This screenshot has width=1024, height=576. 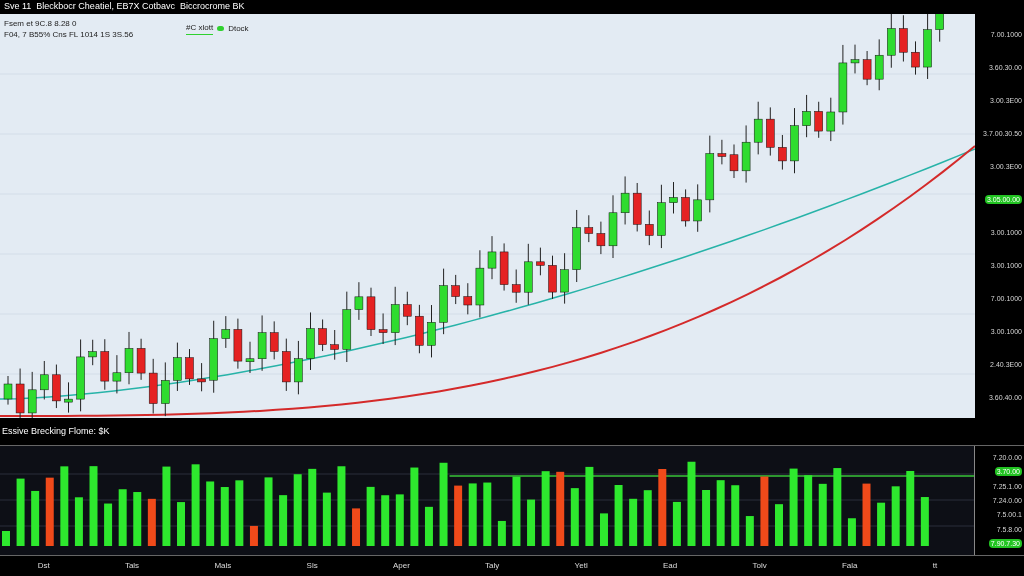 What do you see at coordinates (124, 7) in the screenshot?
I see `window-title: Sve 11 Bleckbocr Cheatiel, EB7X Cotbavc Biccrocrome BK` at bounding box center [124, 7].